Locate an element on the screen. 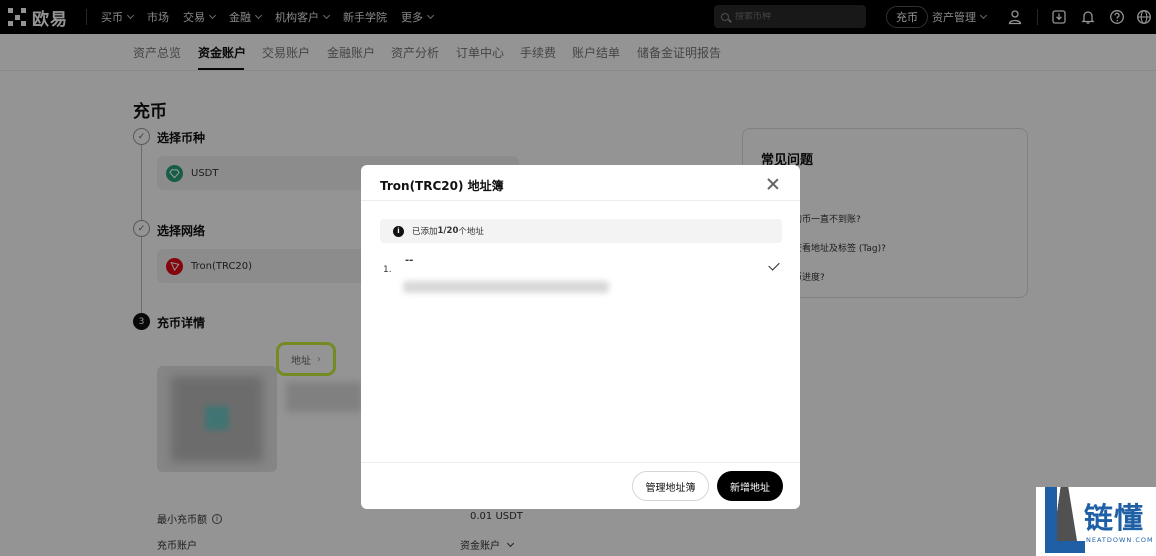 The image size is (1156, 556). notice-prefix: 已添加 is located at coordinates (425, 232).